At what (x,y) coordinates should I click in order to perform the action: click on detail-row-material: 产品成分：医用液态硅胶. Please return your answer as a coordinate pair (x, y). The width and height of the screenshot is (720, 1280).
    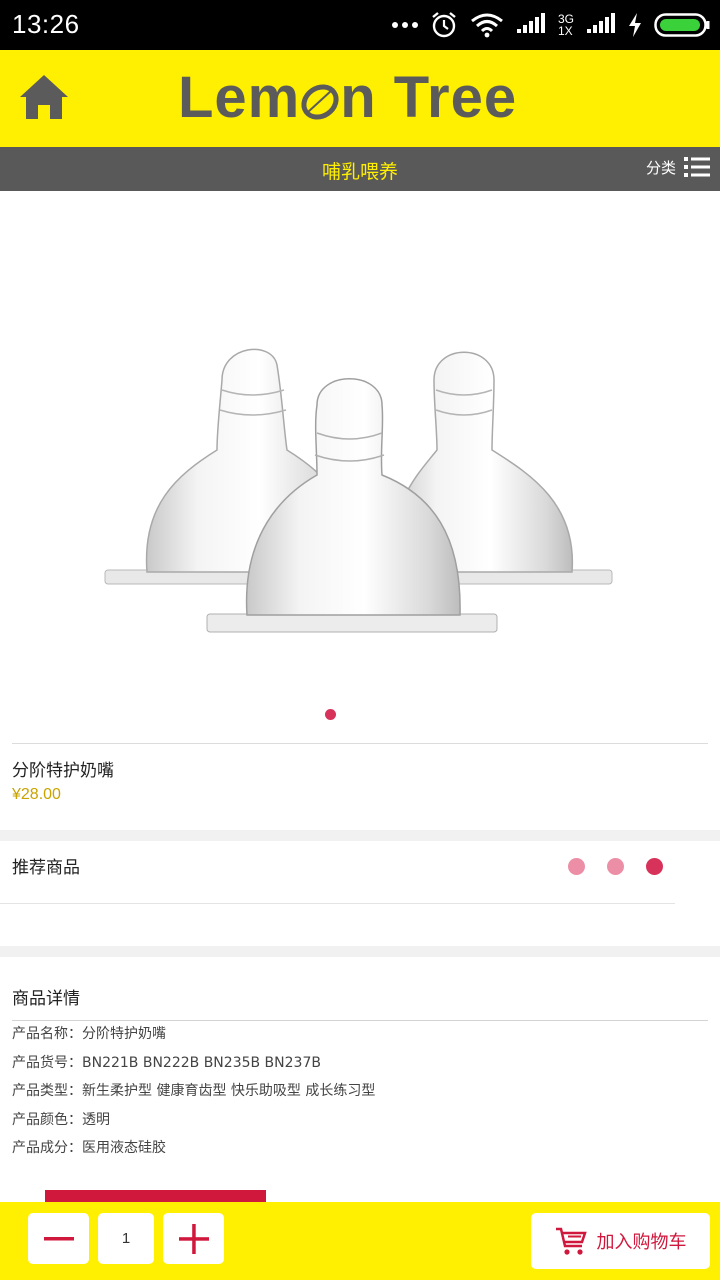
    Looking at the image, I should click on (89, 1148).